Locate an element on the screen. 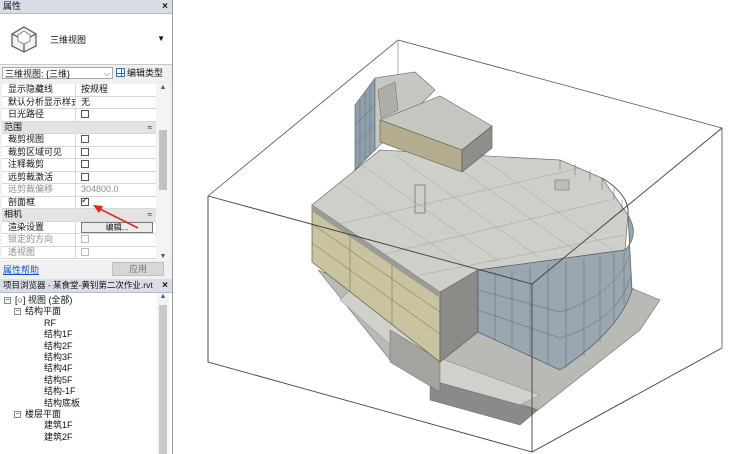  properties-title-bar: 属性 × is located at coordinates (86, 7).